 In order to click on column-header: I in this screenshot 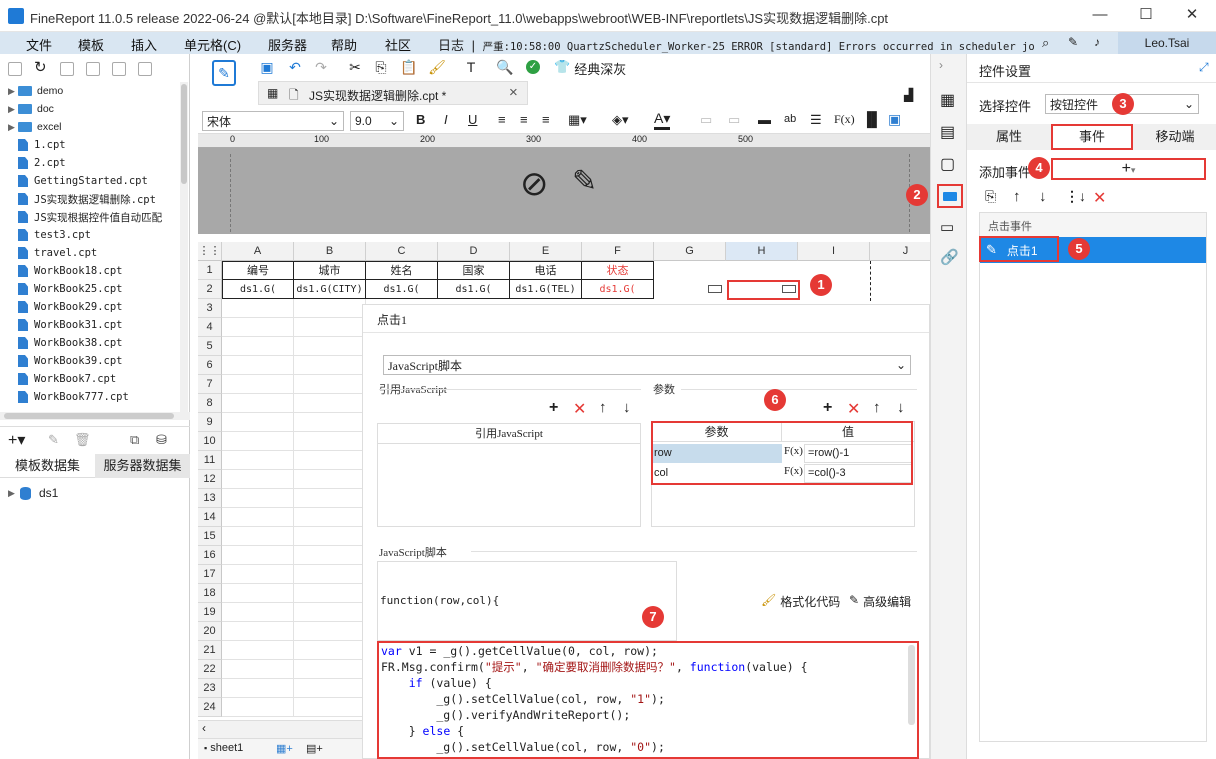, I will do `click(834, 251)`.